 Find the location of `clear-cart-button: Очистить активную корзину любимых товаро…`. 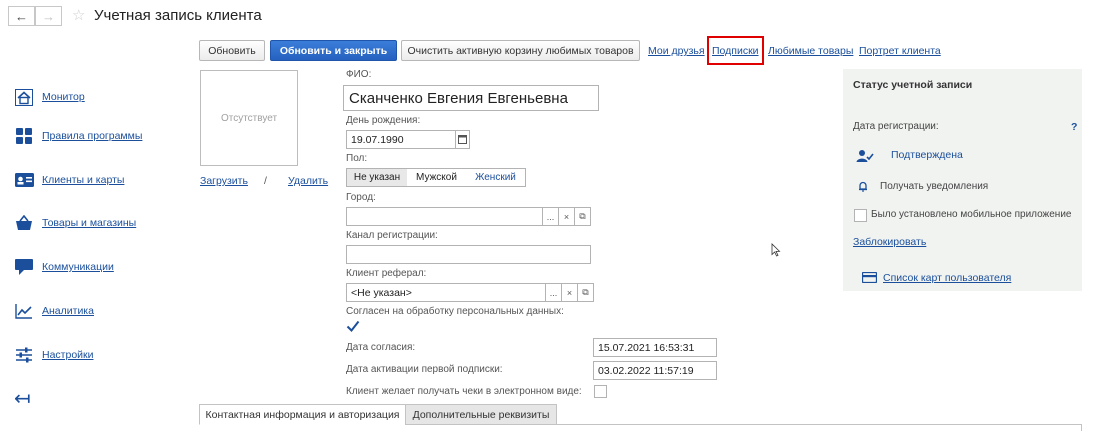

clear-cart-button: Очистить активную корзину любимых товаро… is located at coordinates (520, 50).